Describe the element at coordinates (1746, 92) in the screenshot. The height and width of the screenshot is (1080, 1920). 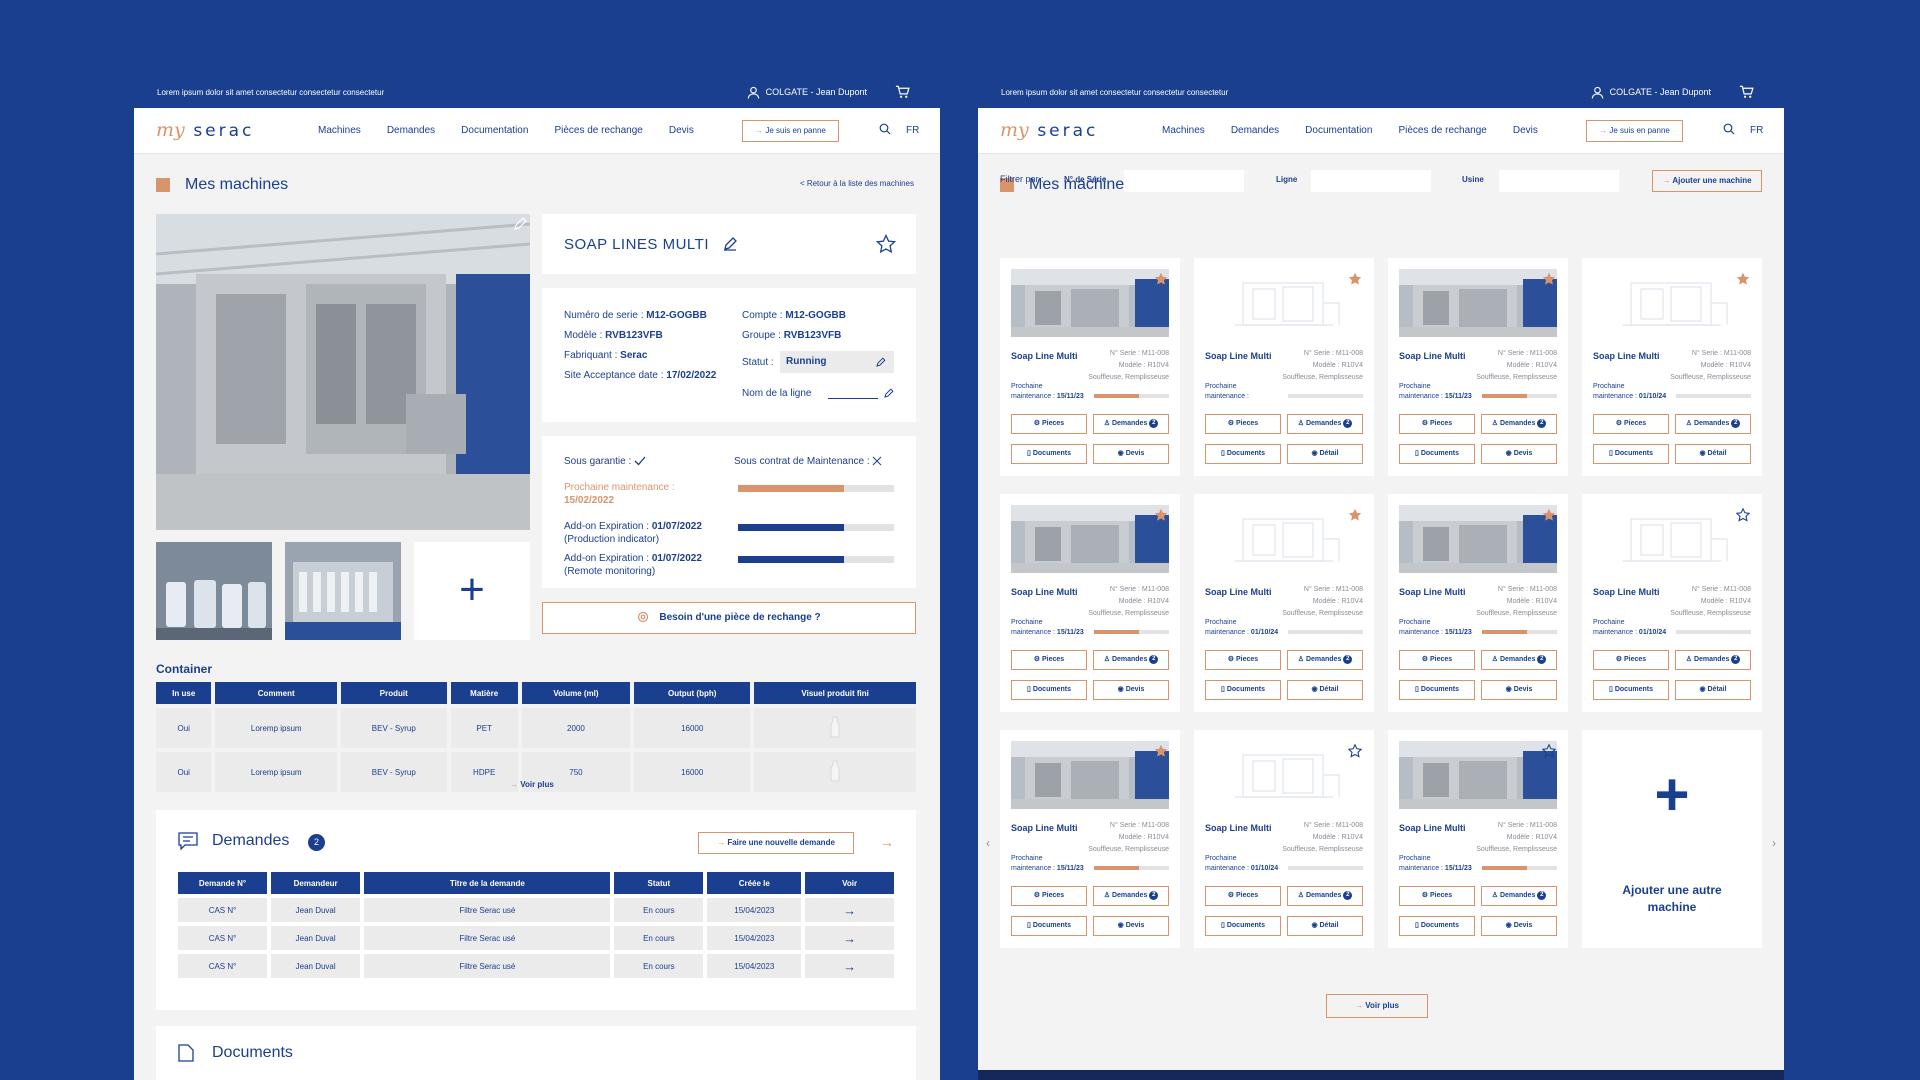
I see `cart-icon` at that location.